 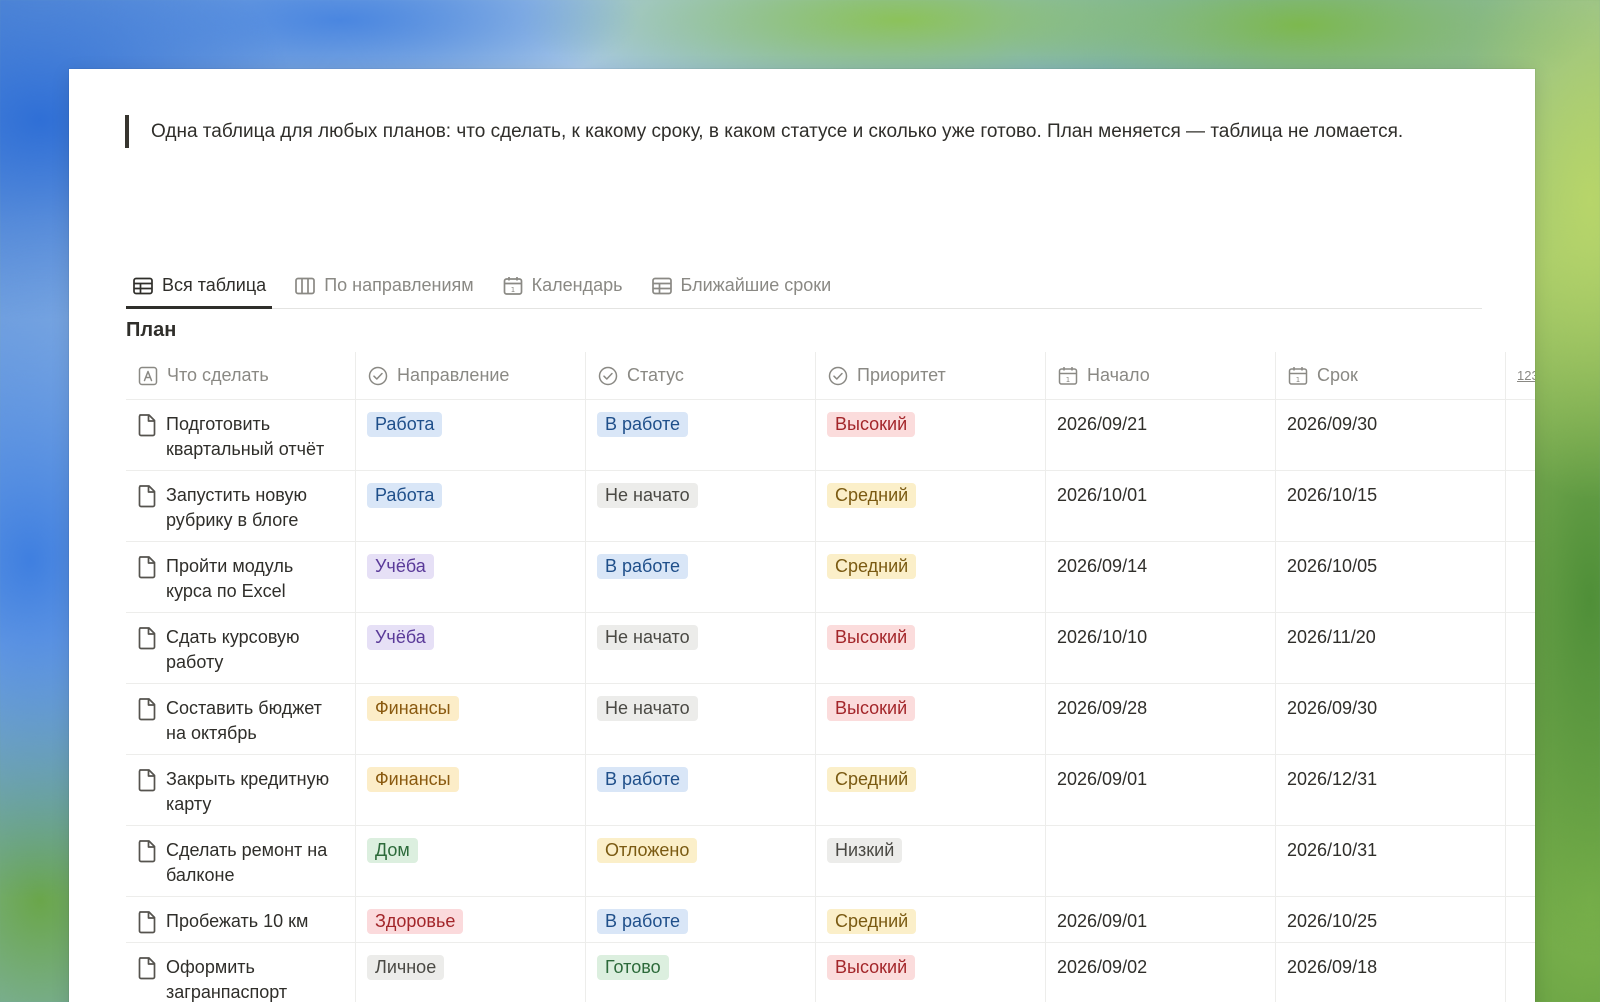 I want to click on direction-cell: Личное, so click(x=471, y=972).